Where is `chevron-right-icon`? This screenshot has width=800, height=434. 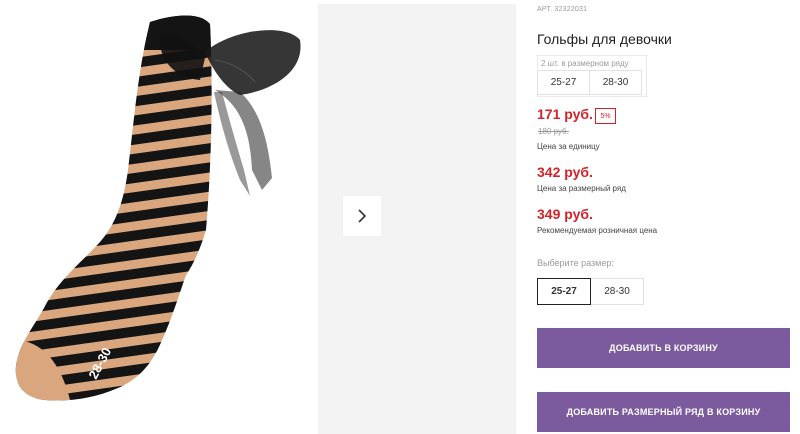 chevron-right-icon is located at coordinates (362, 216).